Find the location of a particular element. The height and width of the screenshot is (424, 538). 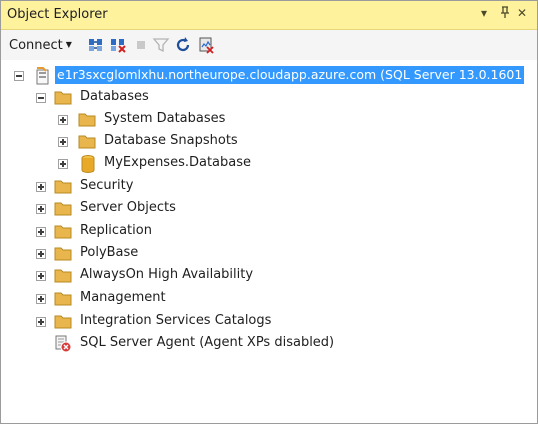

tree-item-label: Database Snapshots is located at coordinates (171, 140).